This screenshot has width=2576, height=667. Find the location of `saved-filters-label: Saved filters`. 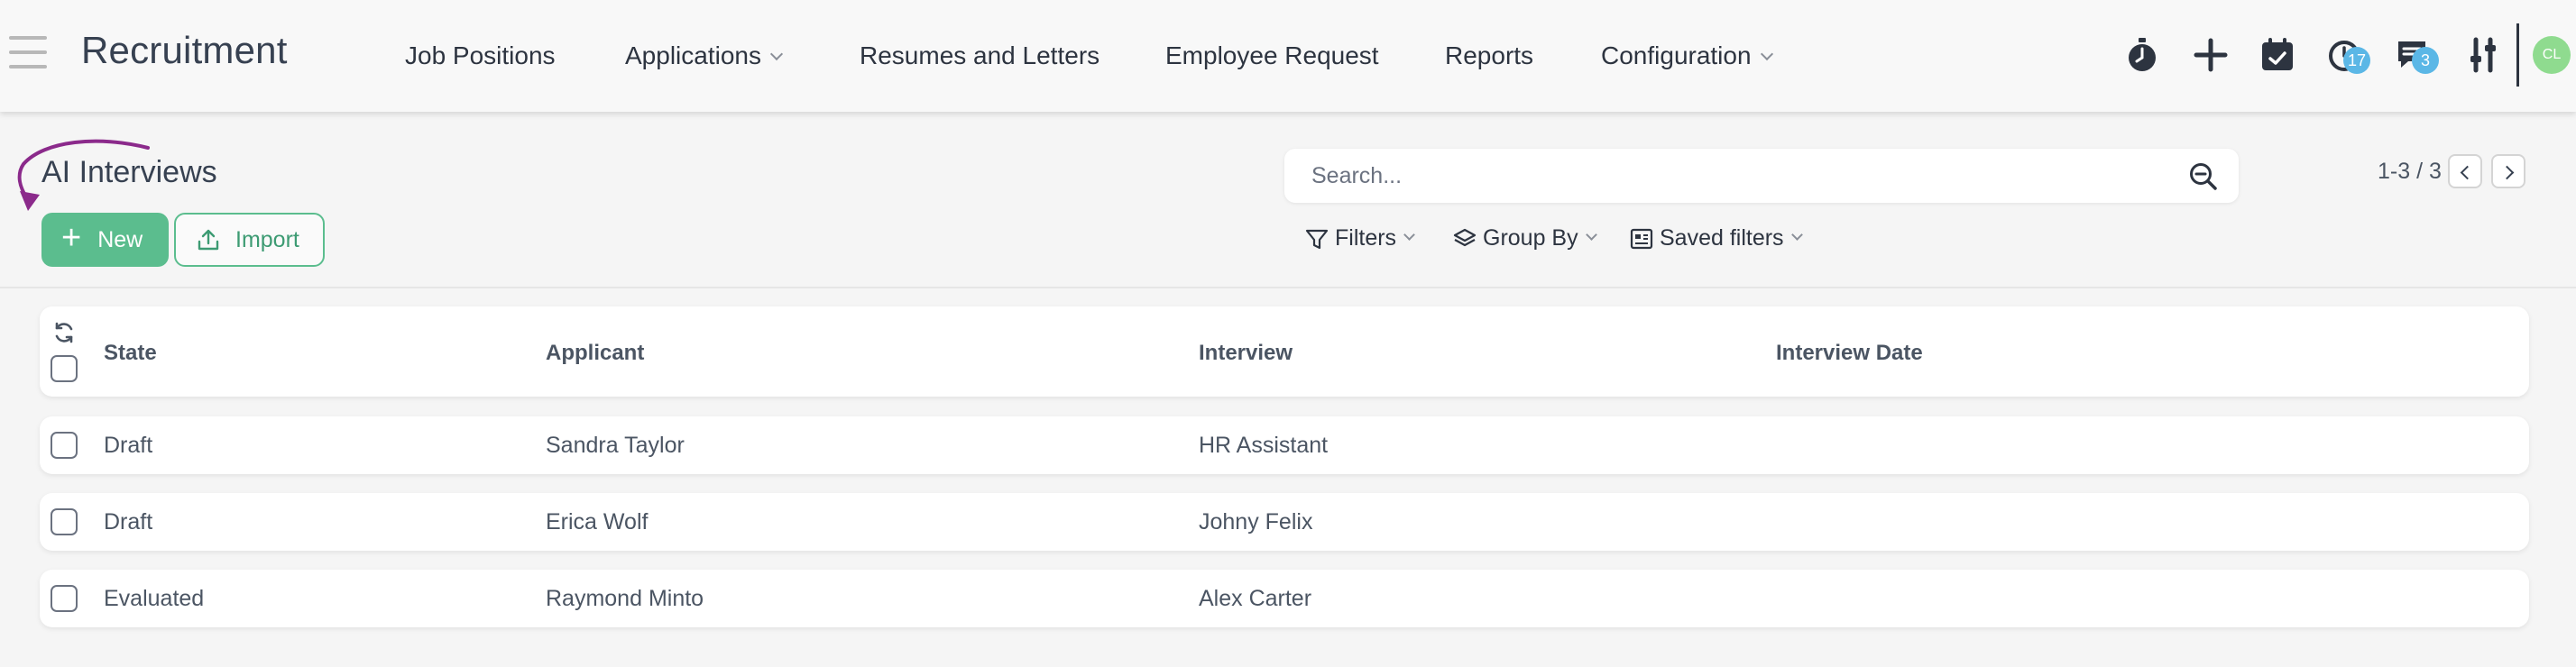

saved-filters-label: Saved filters is located at coordinates (1722, 238).